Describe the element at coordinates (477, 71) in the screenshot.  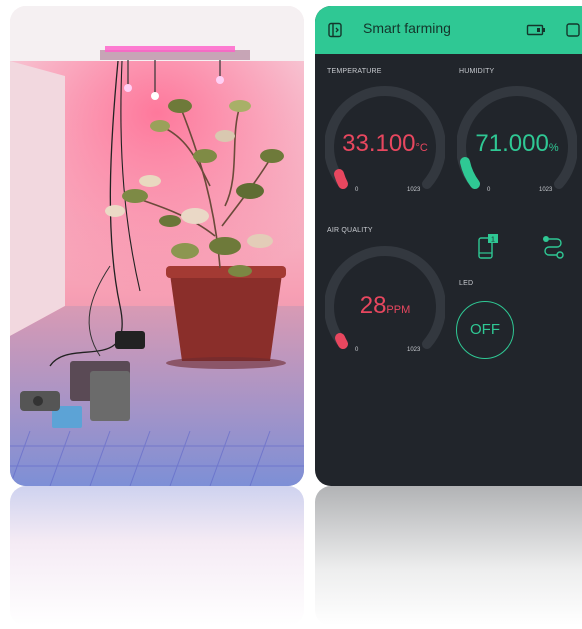
I see `humidity-label: HUMIDITY` at that location.